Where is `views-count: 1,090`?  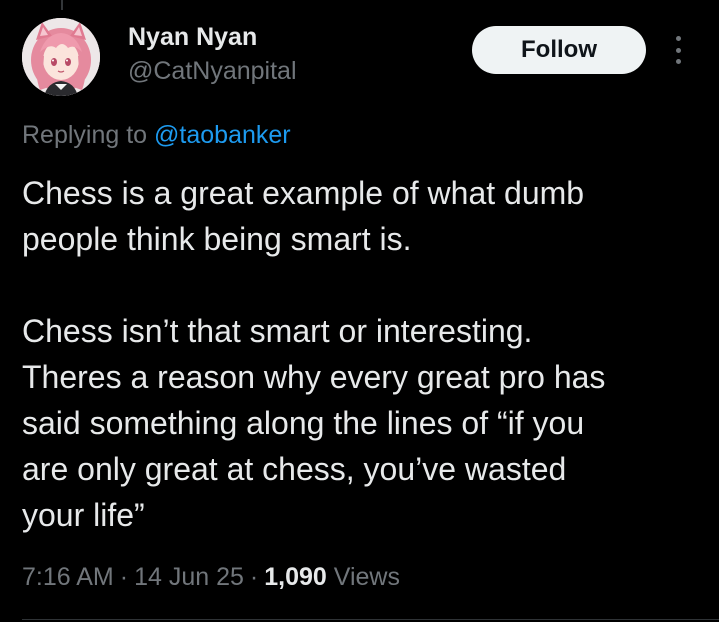
views-count: 1,090 is located at coordinates (295, 577).